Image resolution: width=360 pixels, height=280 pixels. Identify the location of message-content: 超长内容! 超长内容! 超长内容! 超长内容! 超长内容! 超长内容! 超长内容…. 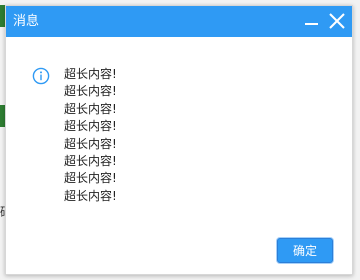
(90, 135).